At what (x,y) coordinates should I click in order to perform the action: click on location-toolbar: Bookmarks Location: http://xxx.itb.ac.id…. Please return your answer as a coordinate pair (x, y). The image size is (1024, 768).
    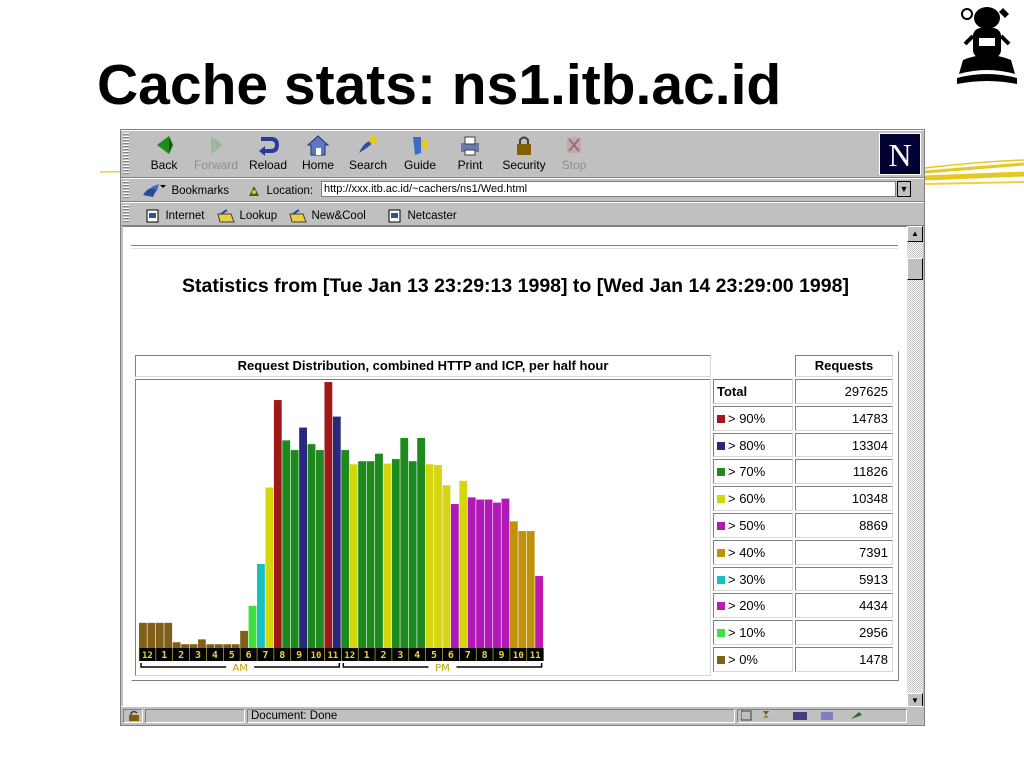
    Looking at the image, I should click on (522, 190).